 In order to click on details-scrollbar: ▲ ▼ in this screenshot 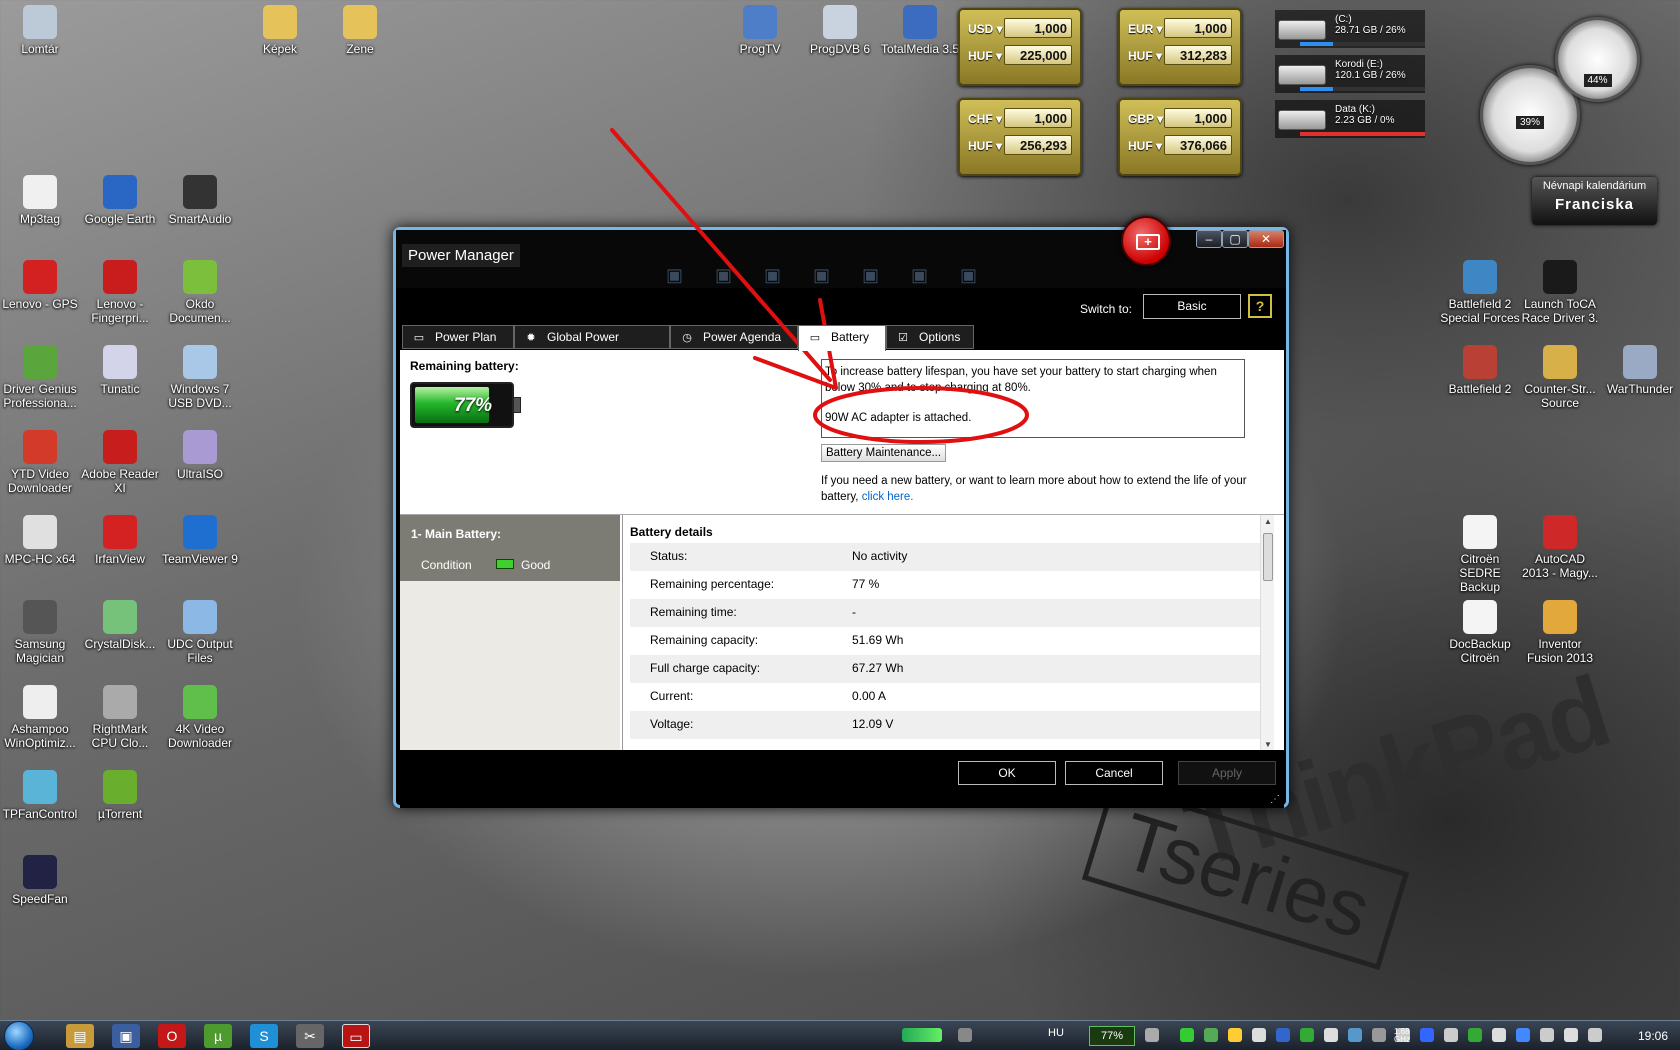, I will do `click(1267, 633)`.